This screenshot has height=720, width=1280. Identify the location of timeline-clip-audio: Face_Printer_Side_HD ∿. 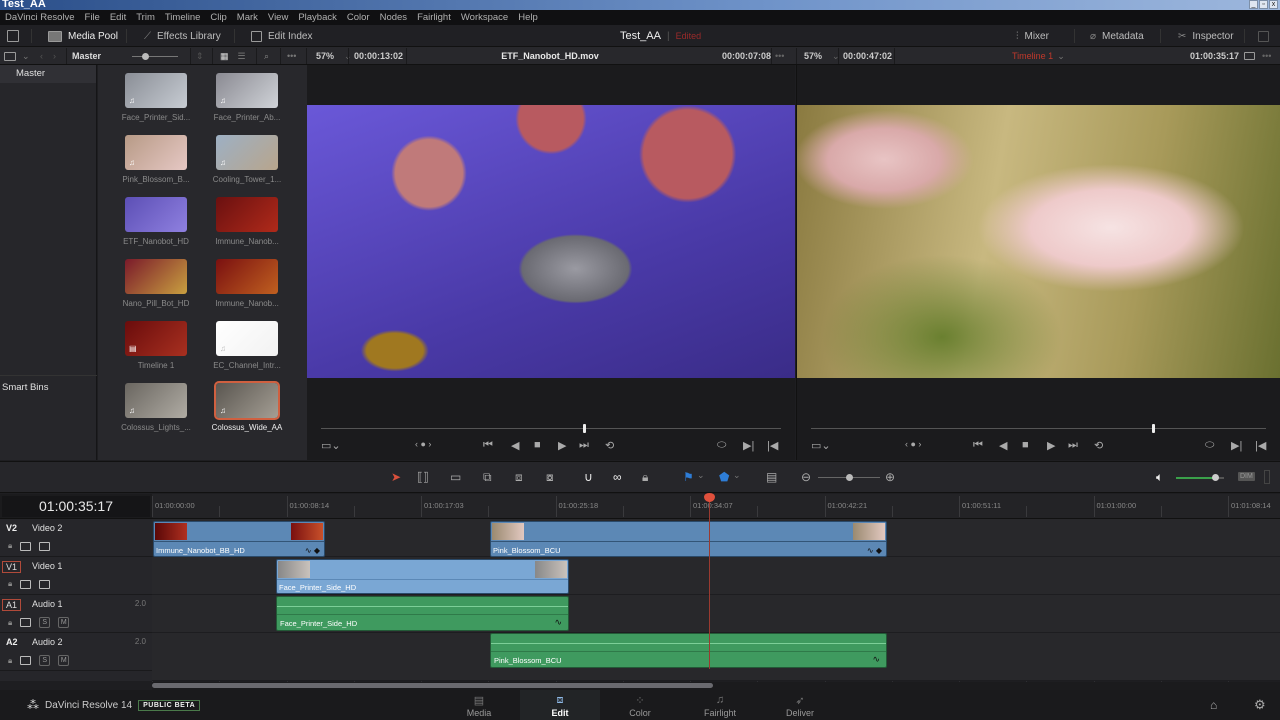
(422, 613).